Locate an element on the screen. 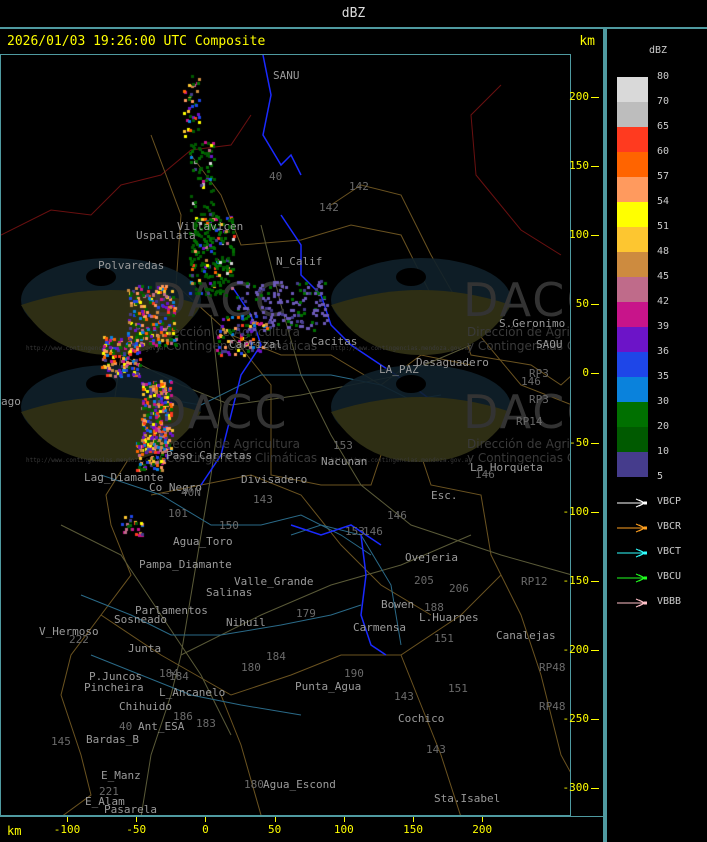 This screenshot has width=707, height=842. legend-value: 48 is located at coordinates (663, 251).